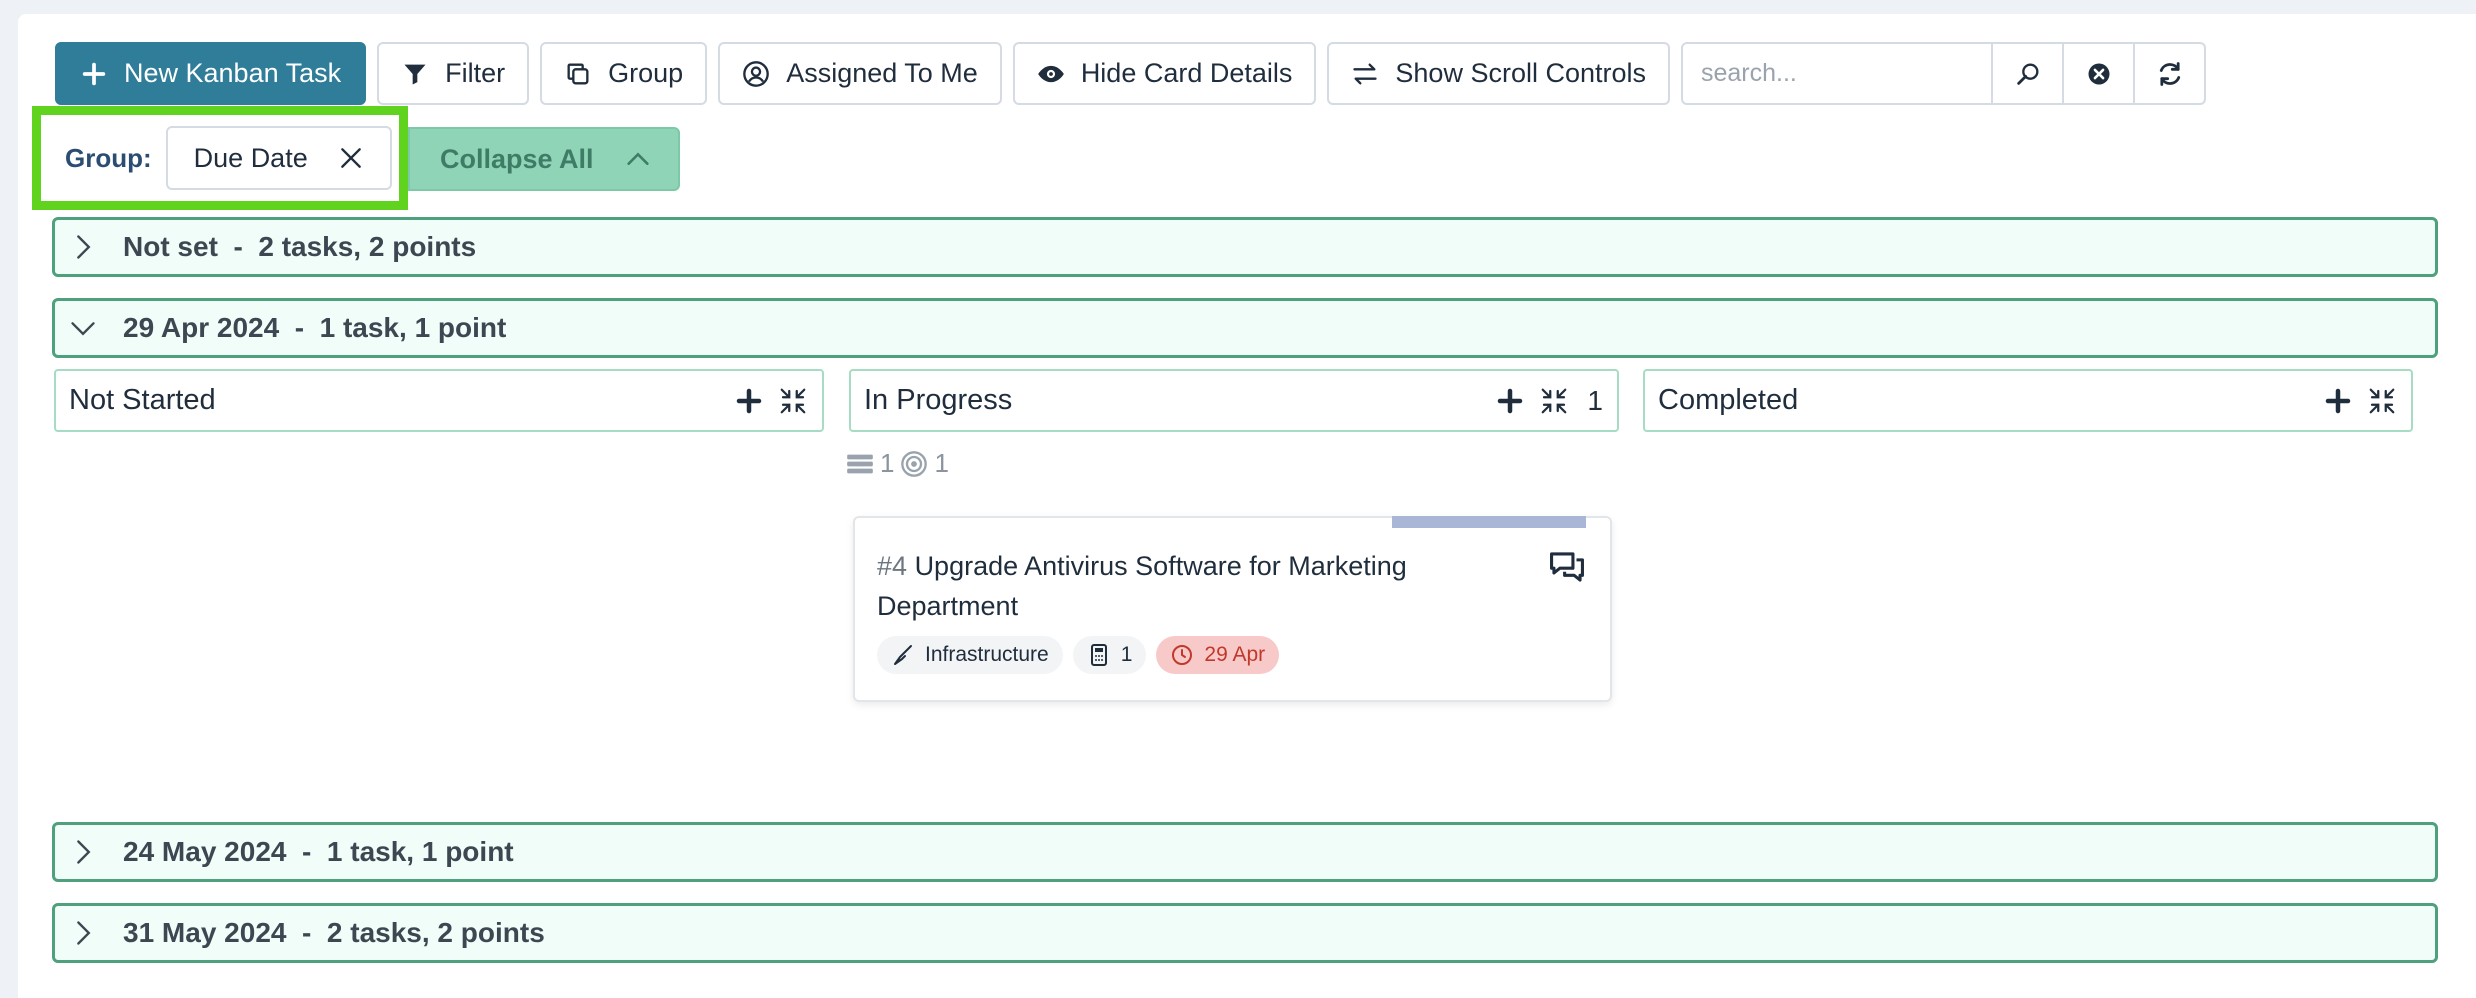  I want to click on close-circle-icon, so click(2098, 73).